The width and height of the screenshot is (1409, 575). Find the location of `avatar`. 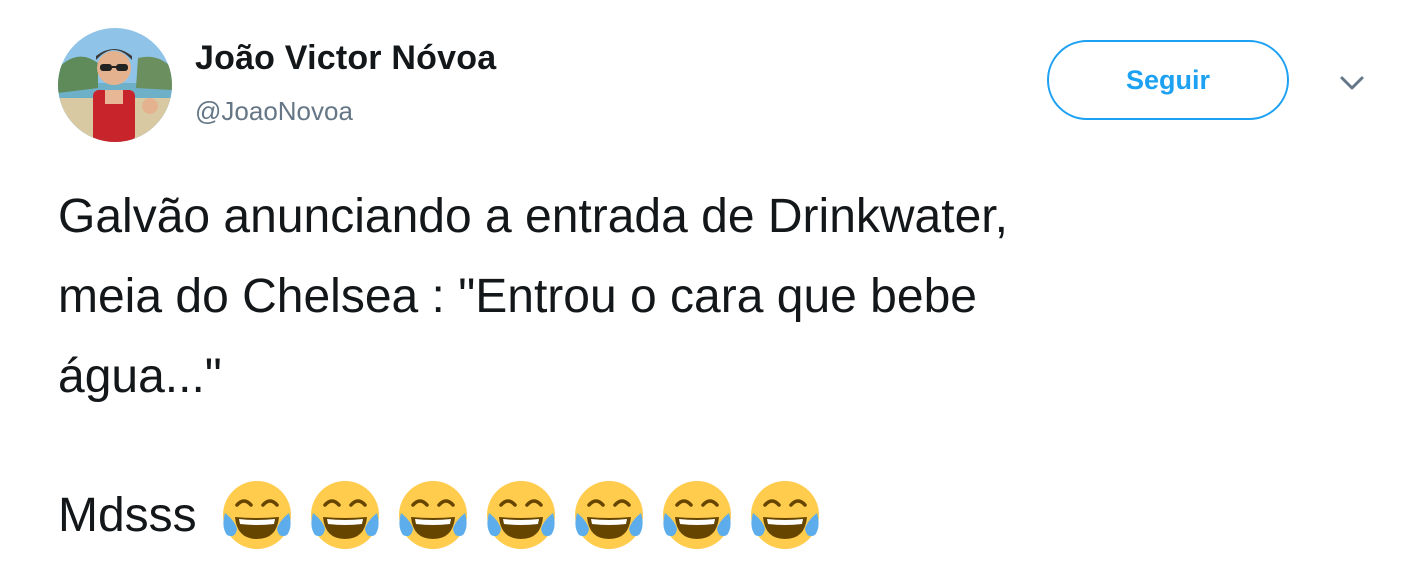

avatar is located at coordinates (115, 85).